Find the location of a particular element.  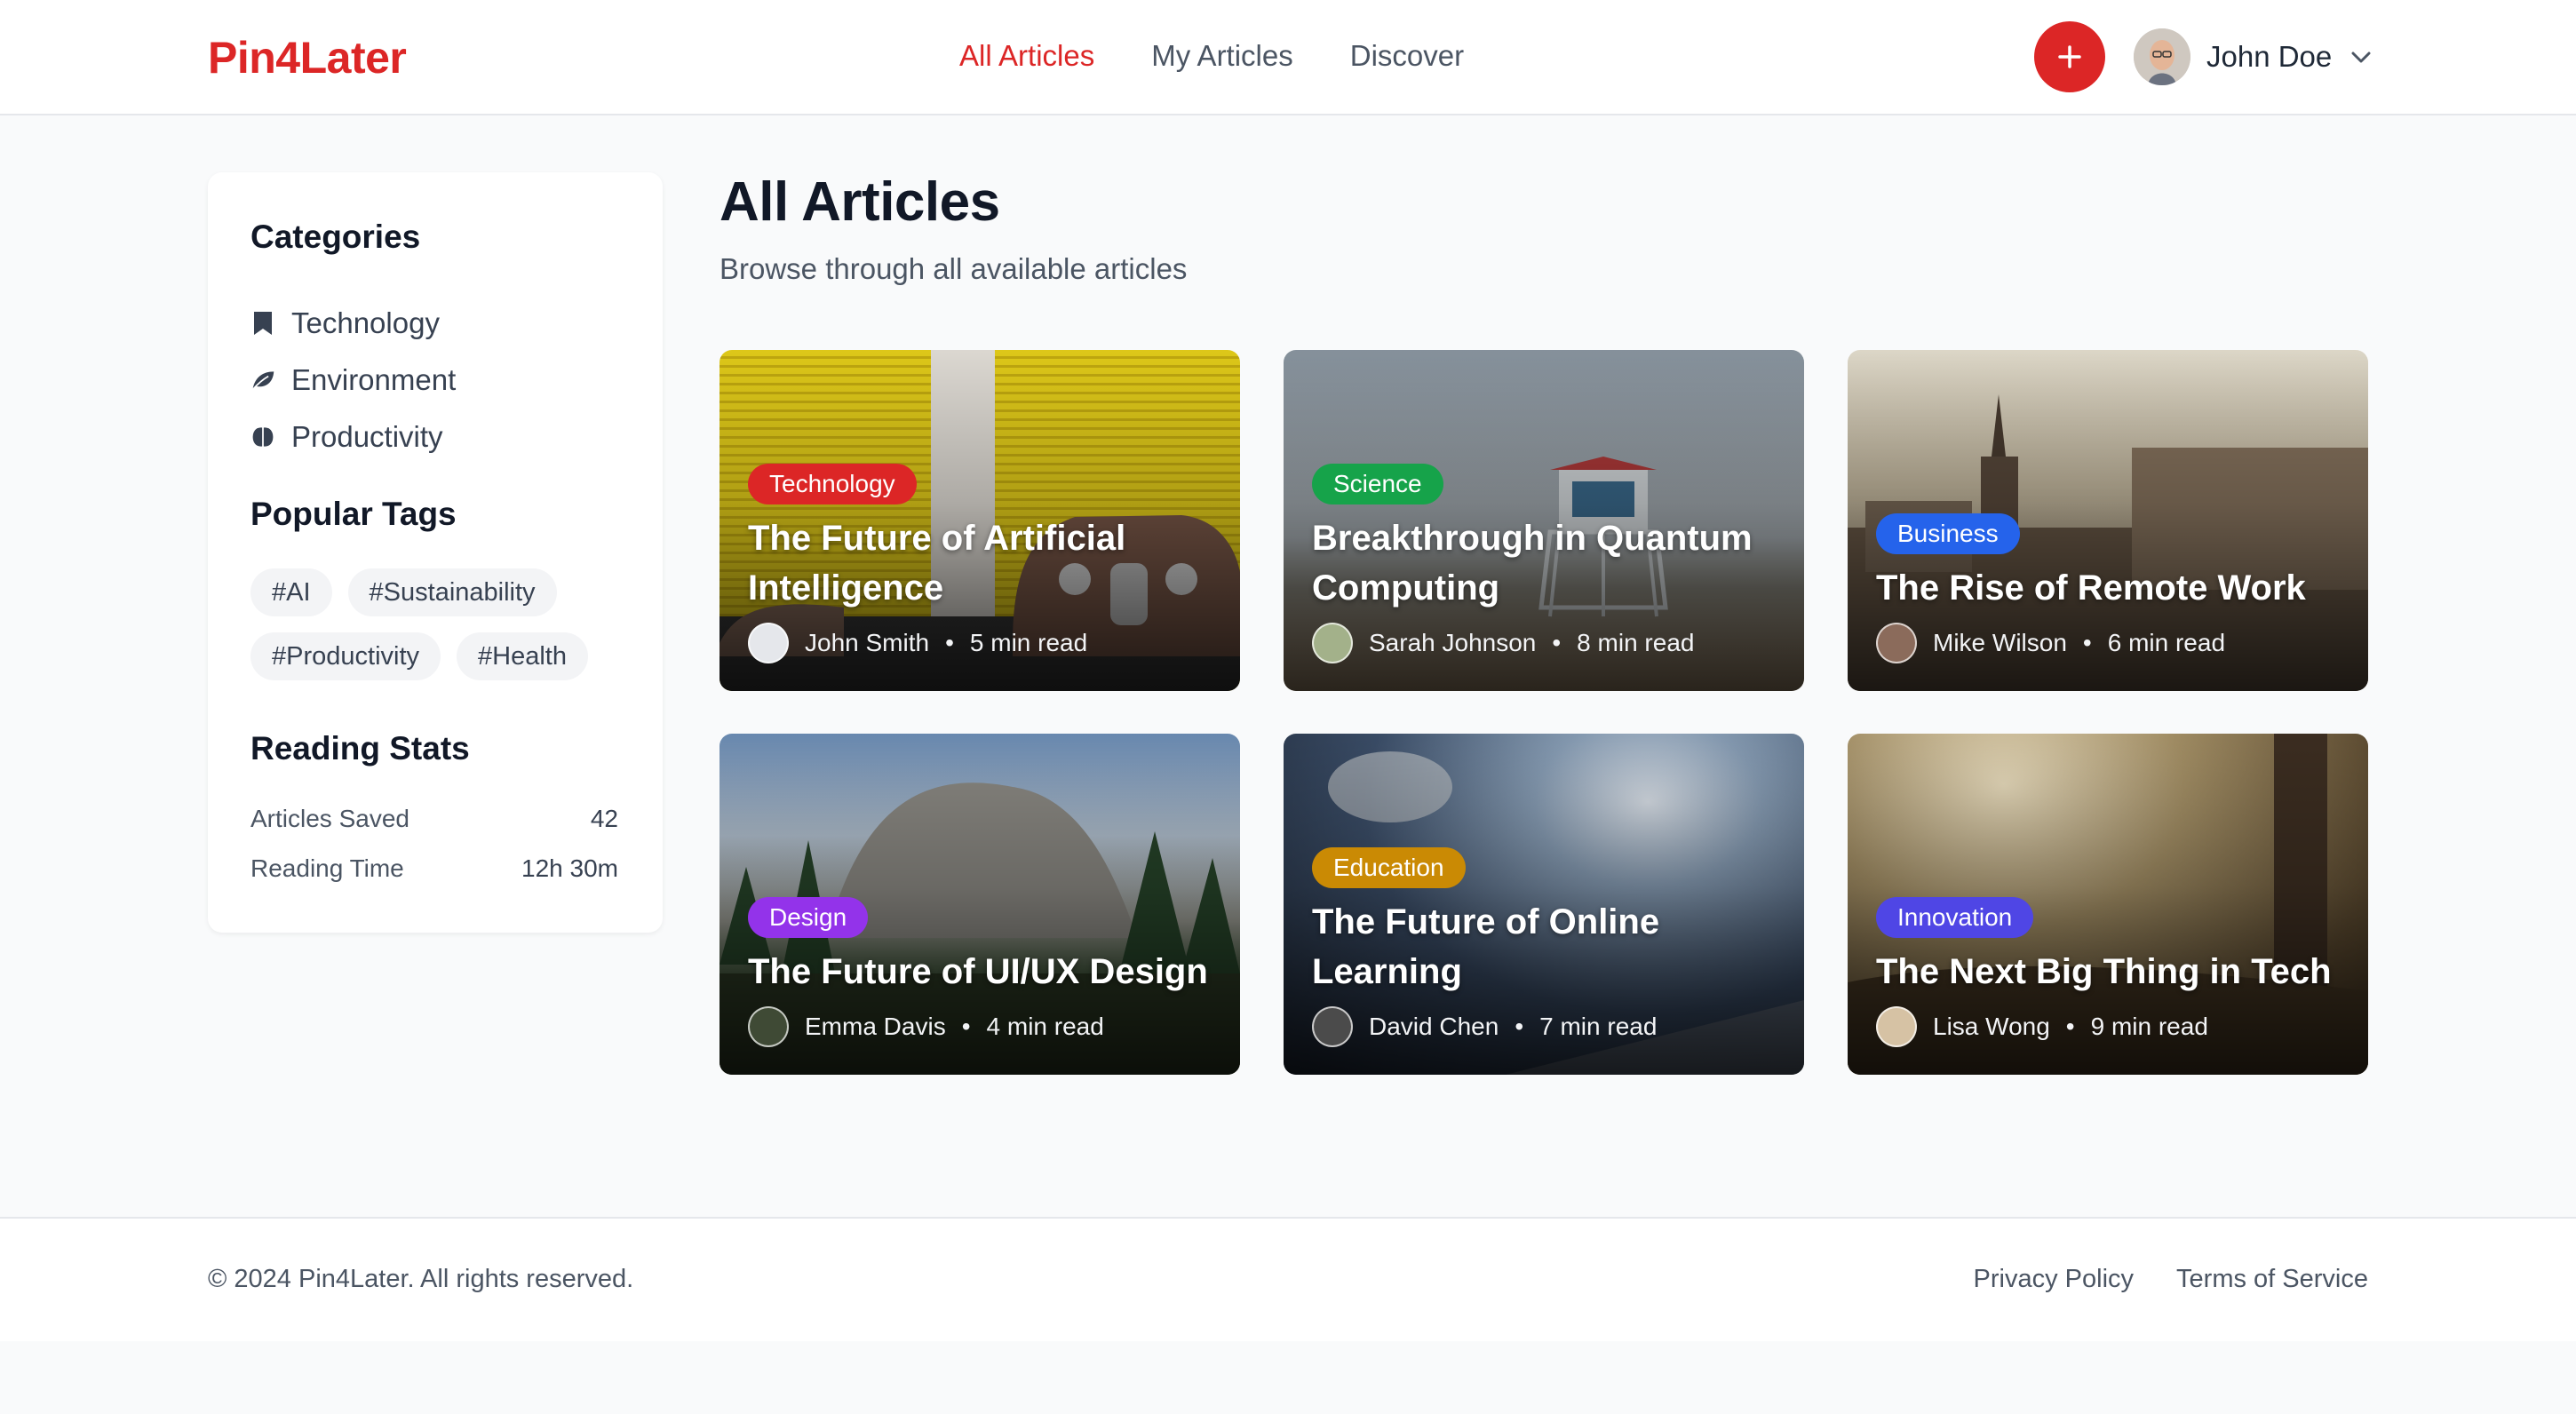

author-name: Lisa Wong is located at coordinates (1991, 1026).